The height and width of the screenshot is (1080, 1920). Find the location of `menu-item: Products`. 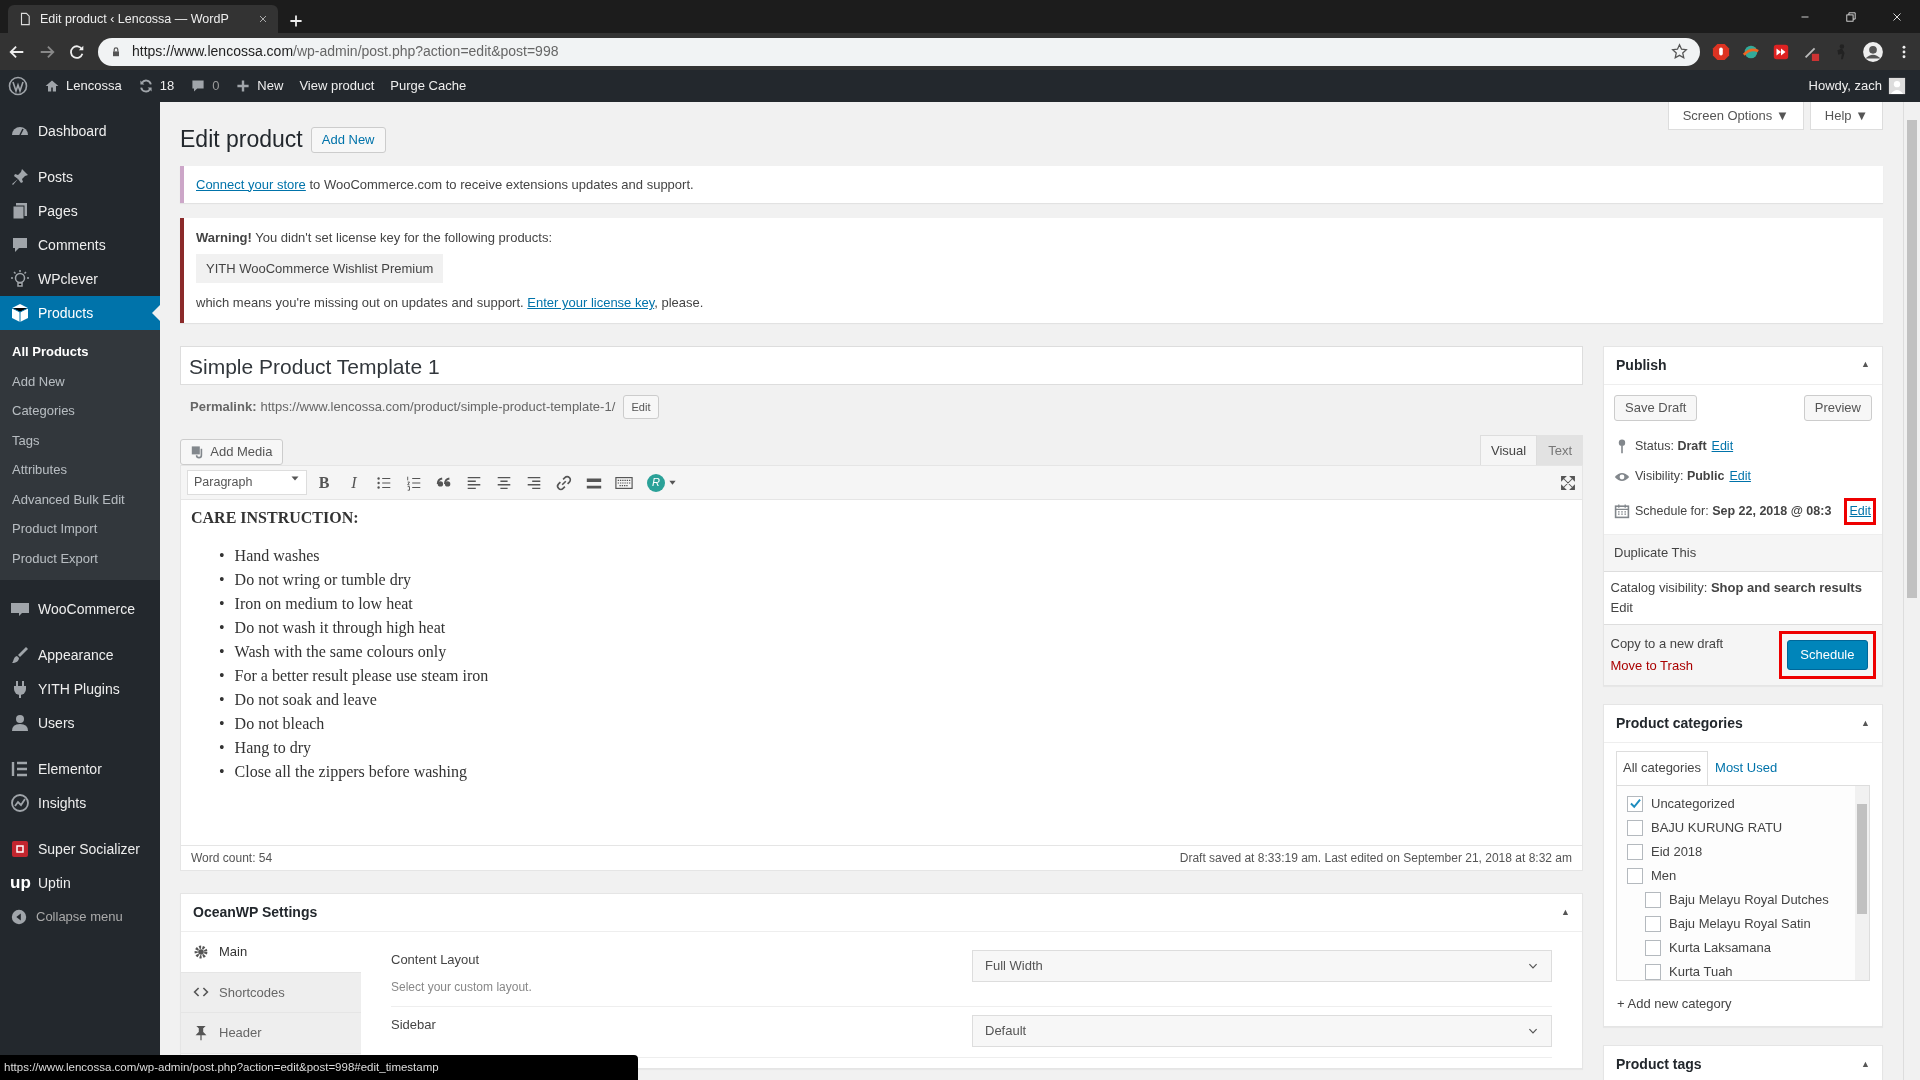

menu-item: Products is located at coordinates (80, 313).